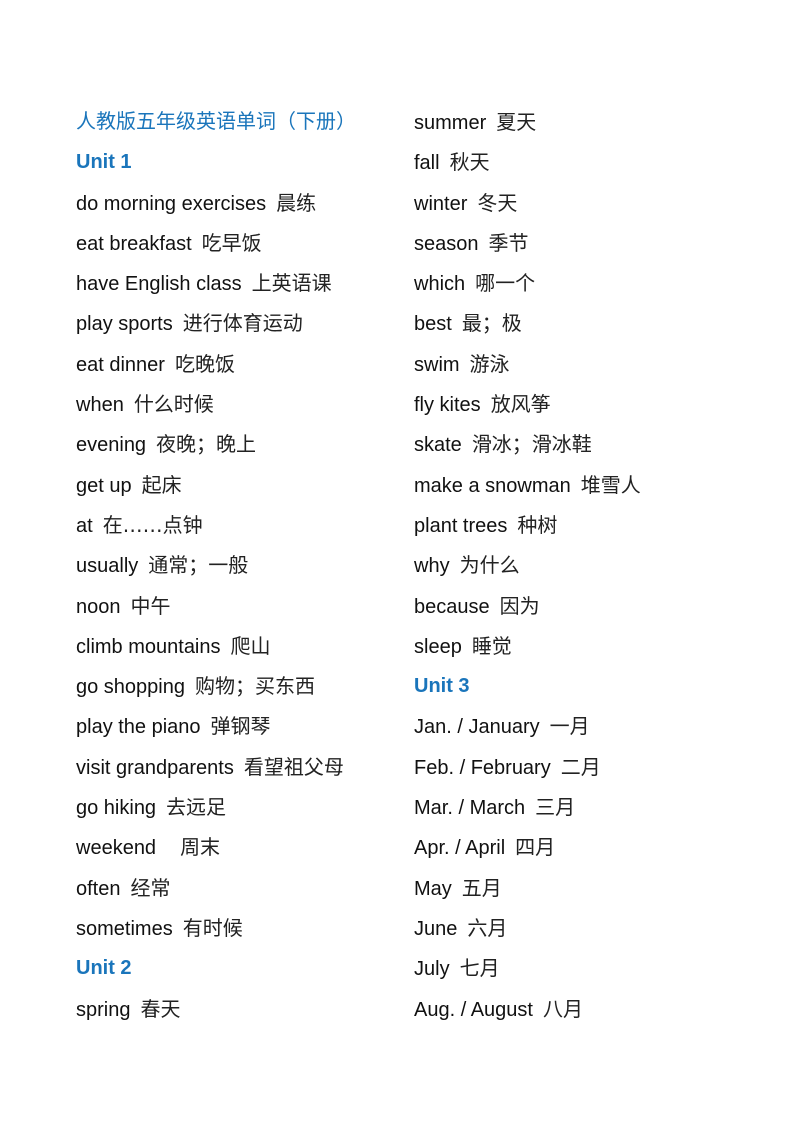 The image size is (800, 1132). What do you see at coordinates (124, 928) in the screenshot?
I see `english-term: sometimes` at bounding box center [124, 928].